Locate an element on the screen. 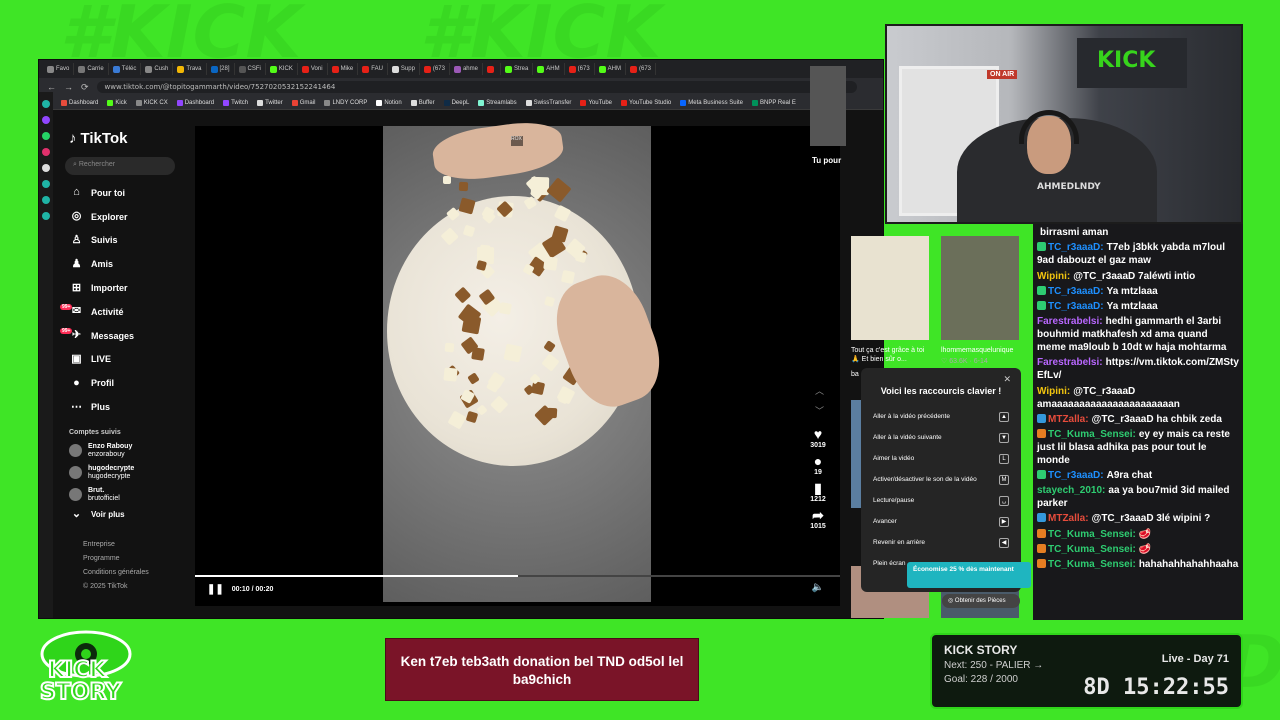 The height and width of the screenshot is (720, 1280). video-progress-bar is located at coordinates (517, 576).